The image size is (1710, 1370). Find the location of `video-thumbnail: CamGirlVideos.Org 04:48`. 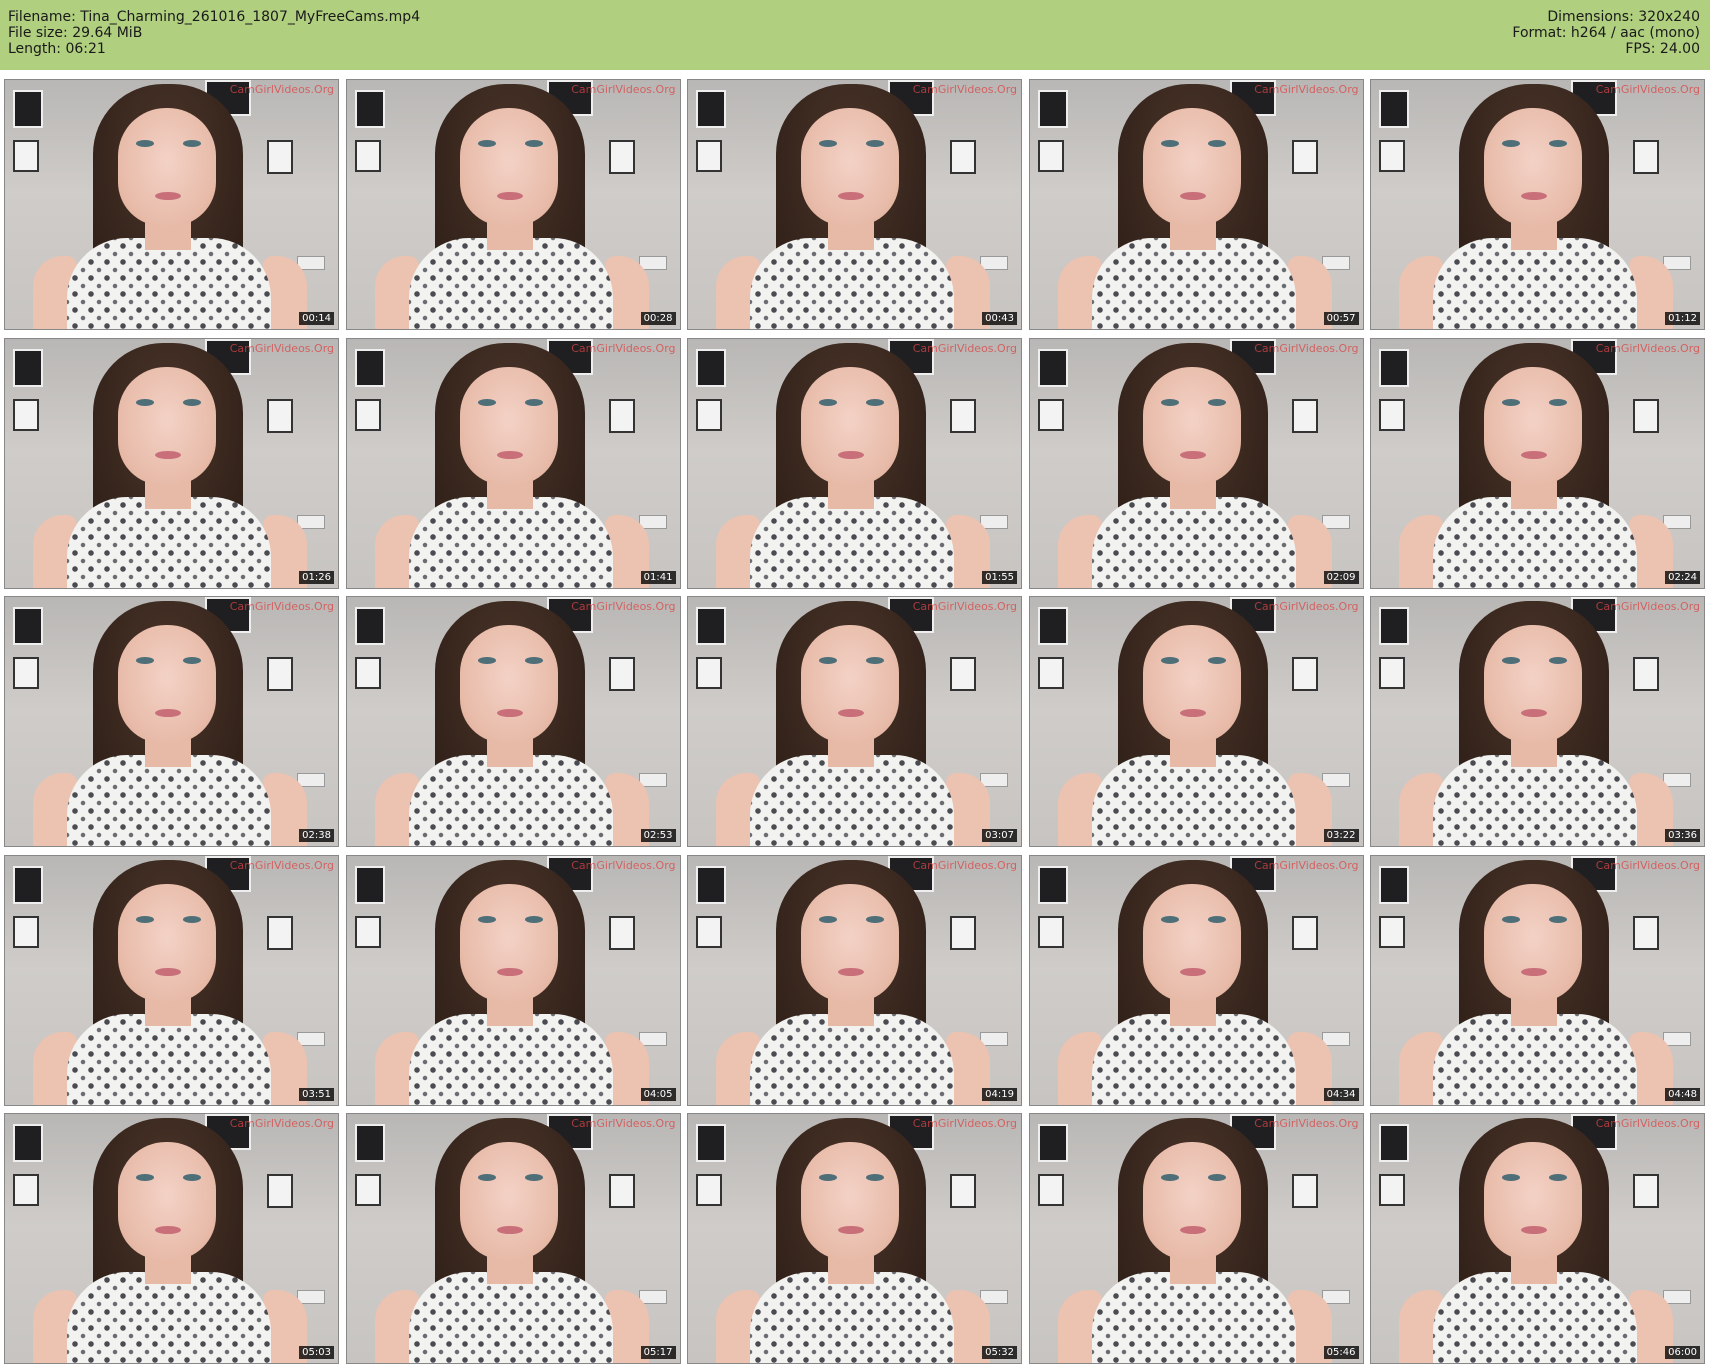

video-thumbnail: CamGirlVideos.Org 04:48 is located at coordinates (1537, 980).